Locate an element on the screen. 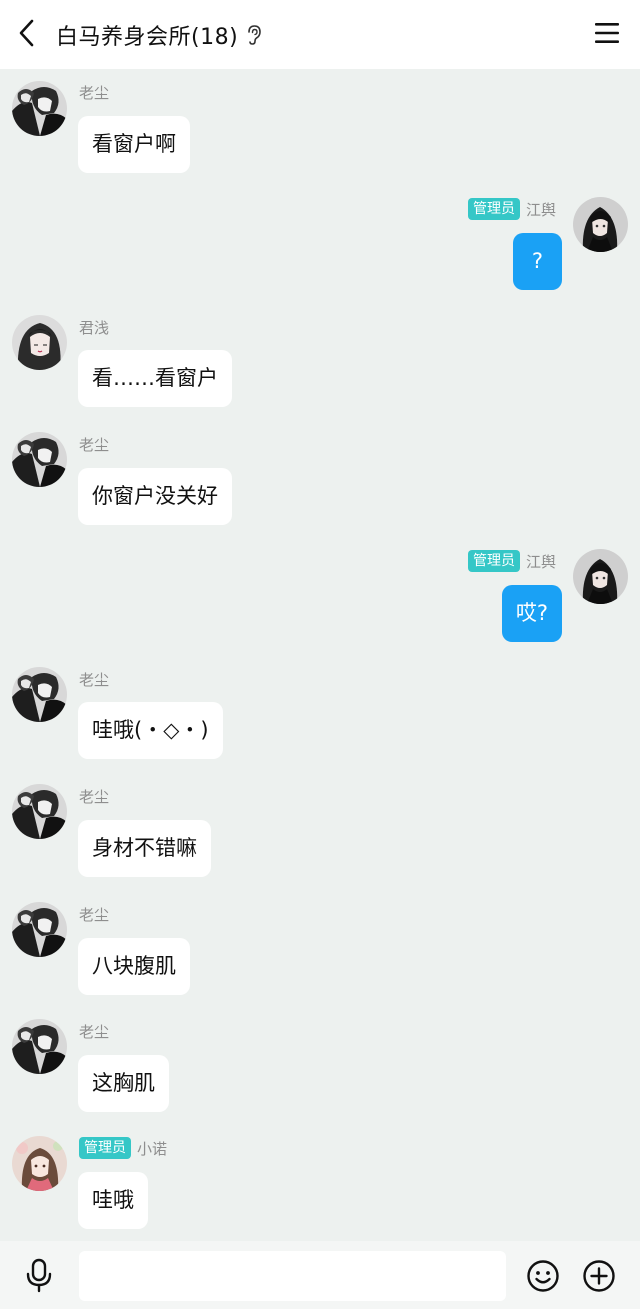  menu-button is located at coordinates (607, 35).